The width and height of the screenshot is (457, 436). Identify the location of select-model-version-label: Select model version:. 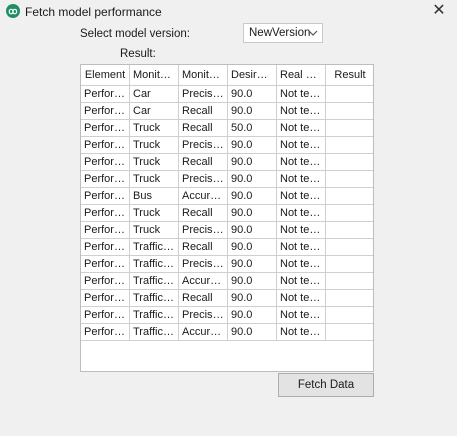
(135, 34).